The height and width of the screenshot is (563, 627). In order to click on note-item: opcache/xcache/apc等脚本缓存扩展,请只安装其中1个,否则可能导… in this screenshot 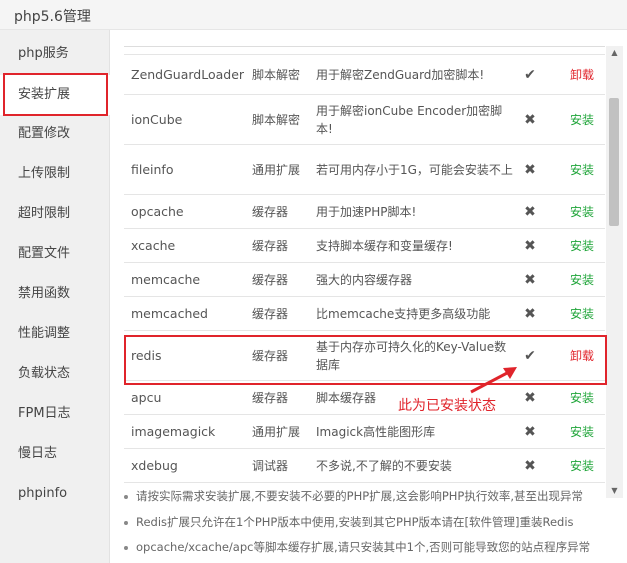, I will do `click(357, 547)`.